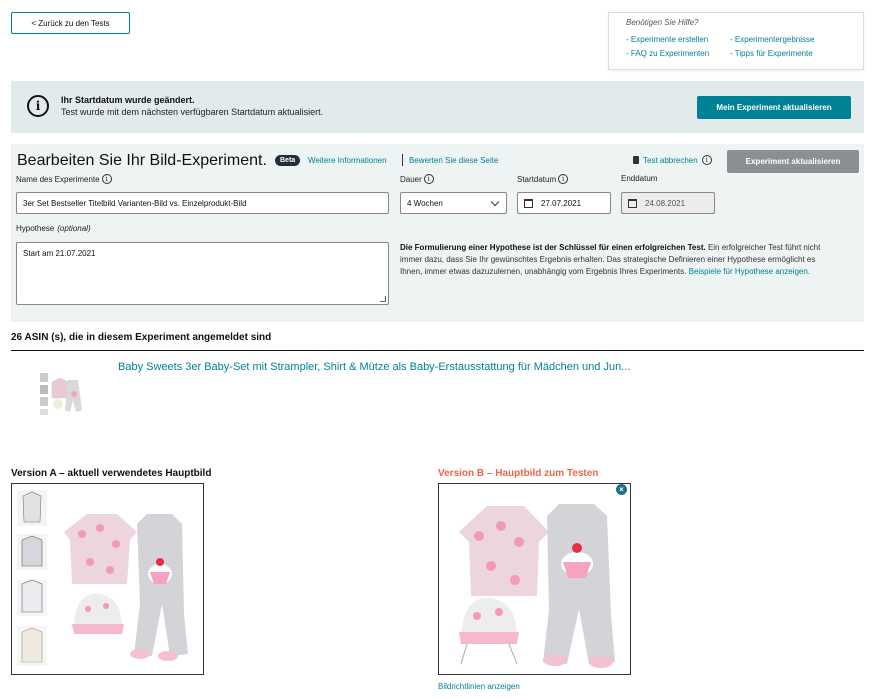 This screenshot has width=880, height=698. I want to click on start-date-label: Startdatum i, so click(543, 179).